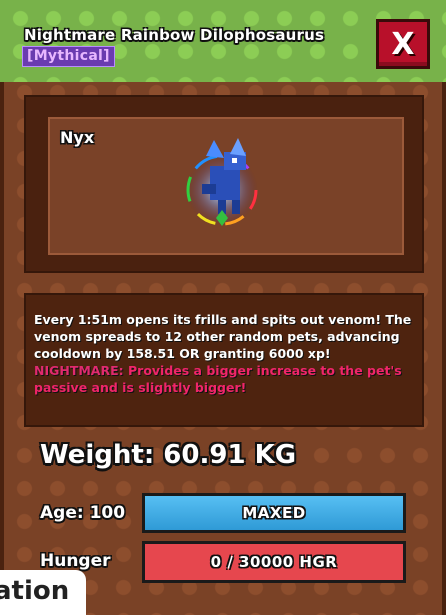 Image resolution: width=446 pixels, height=615 pixels. I want to click on hunger-progress-bar: 0 / 30000 HGR, so click(274, 562).